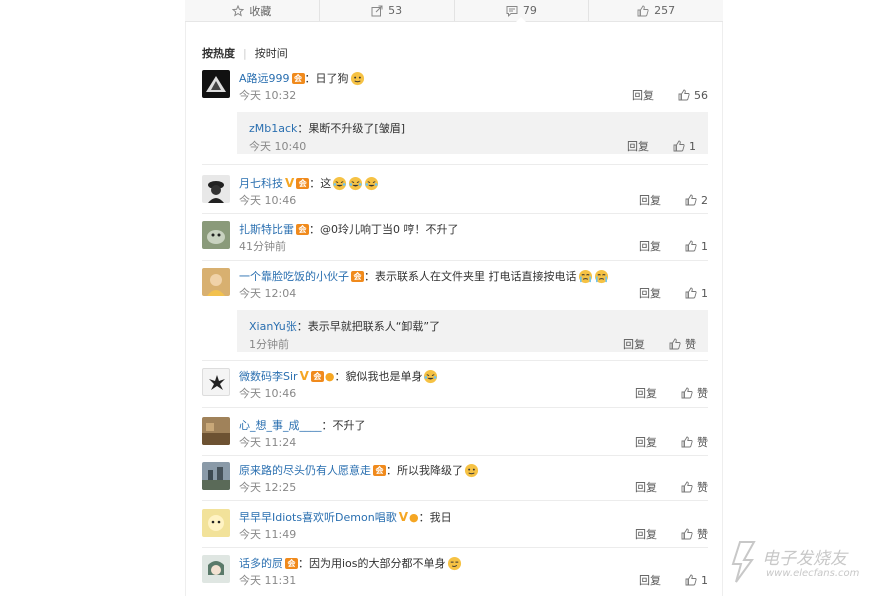 The image size is (872, 596). I want to click on comment-text: ：日了狗, so click(326, 78).